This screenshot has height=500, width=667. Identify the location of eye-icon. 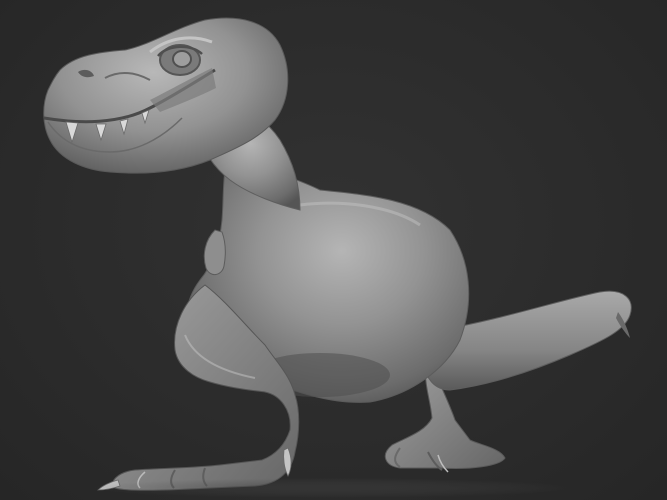
(180, 60).